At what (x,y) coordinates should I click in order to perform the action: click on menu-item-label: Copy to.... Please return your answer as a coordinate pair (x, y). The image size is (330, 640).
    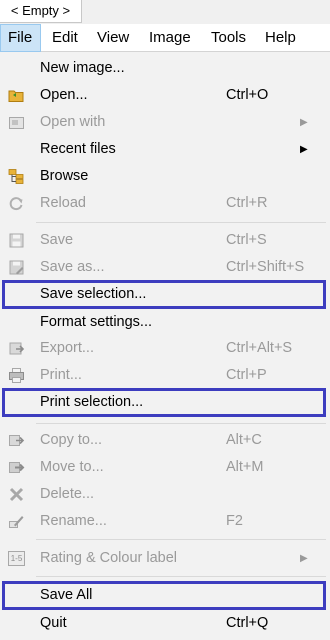
    Looking at the image, I should click on (71, 440).